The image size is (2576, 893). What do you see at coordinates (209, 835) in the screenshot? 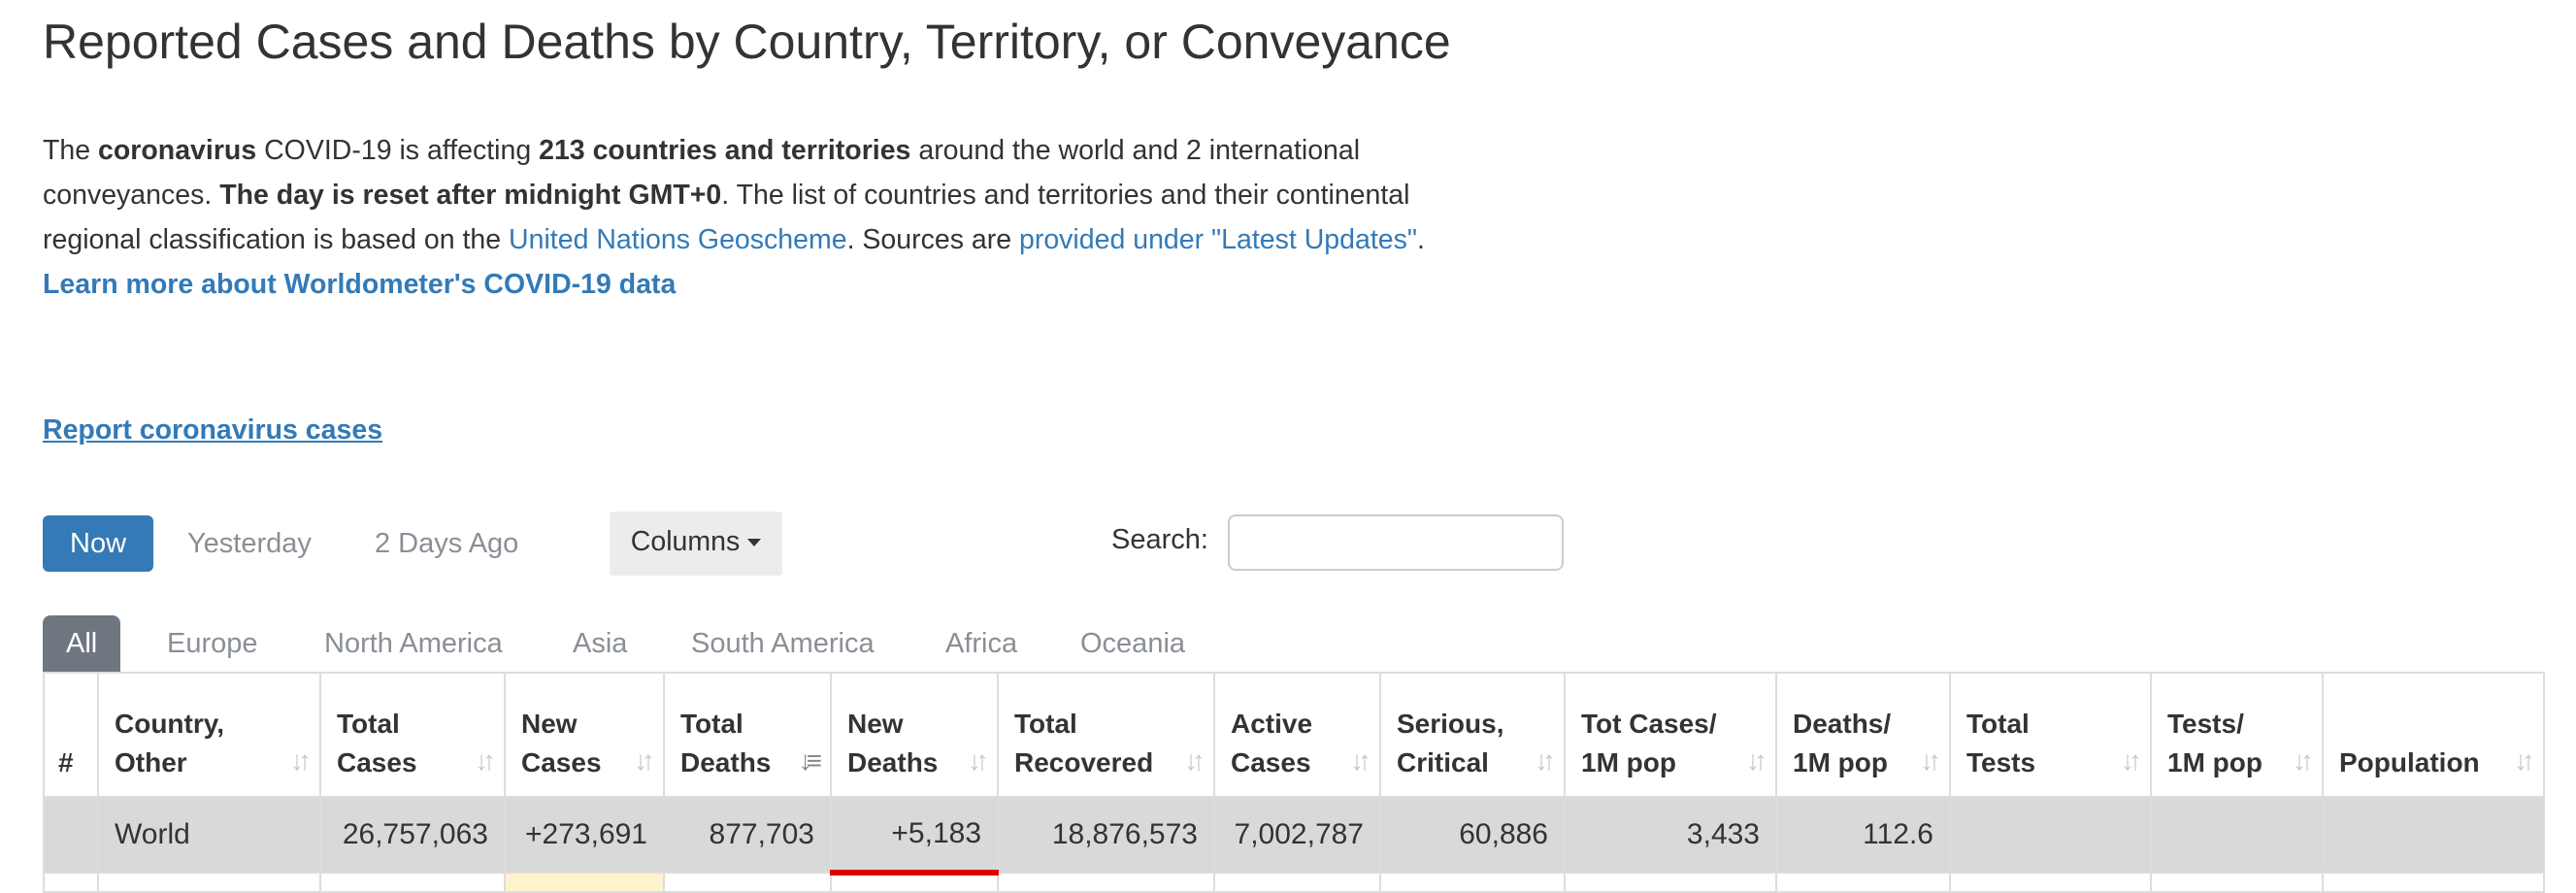
I see `cell-country: World` at bounding box center [209, 835].